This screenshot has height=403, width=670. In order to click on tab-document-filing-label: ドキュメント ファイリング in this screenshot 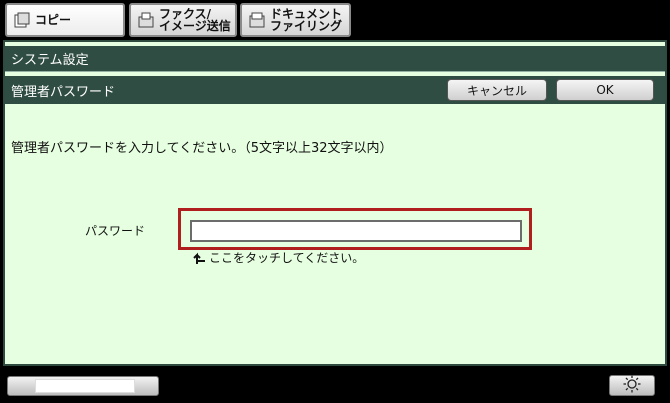, I will do `click(306, 20)`.